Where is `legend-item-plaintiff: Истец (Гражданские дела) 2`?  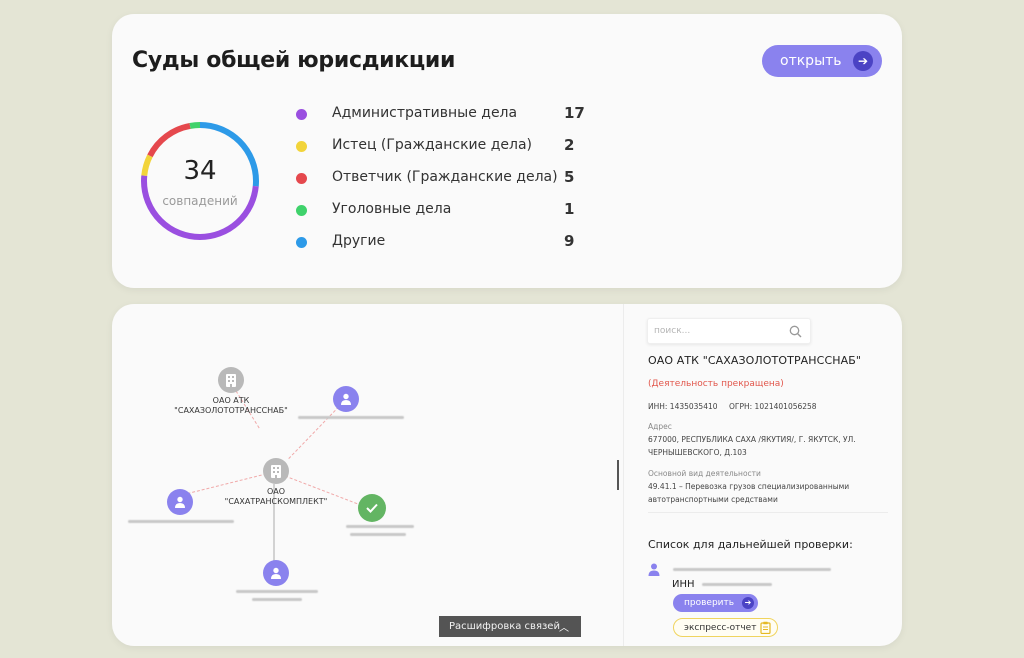
legend-item-plaintiff: Истец (Гражданские дела) 2 is located at coordinates (446, 146).